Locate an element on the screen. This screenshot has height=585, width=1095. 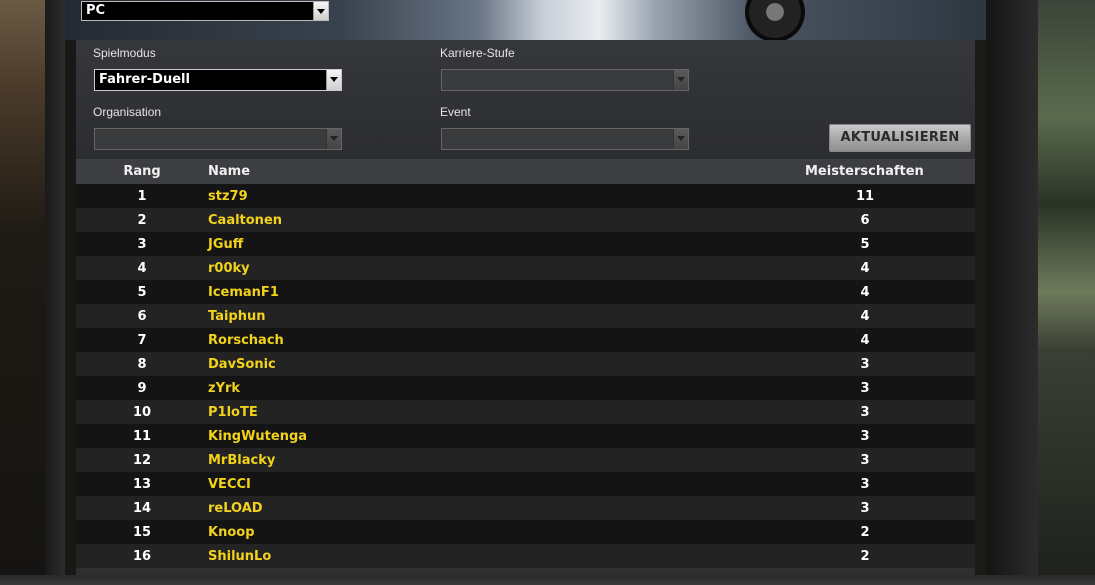
column-header-rank: Rang is located at coordinates (142, 171).